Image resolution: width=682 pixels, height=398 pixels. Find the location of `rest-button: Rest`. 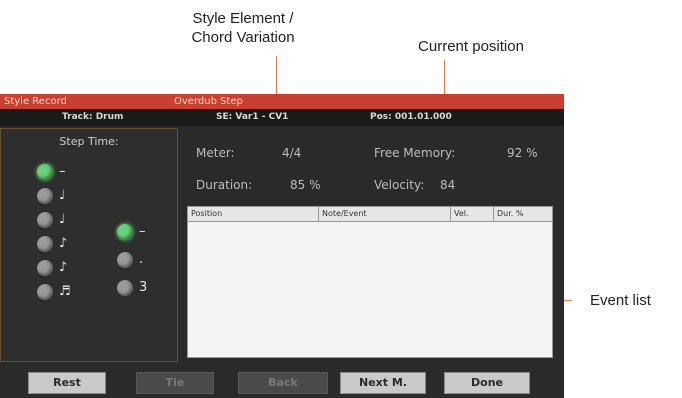

rest-button: Rest is located at coordinates (67, 383).